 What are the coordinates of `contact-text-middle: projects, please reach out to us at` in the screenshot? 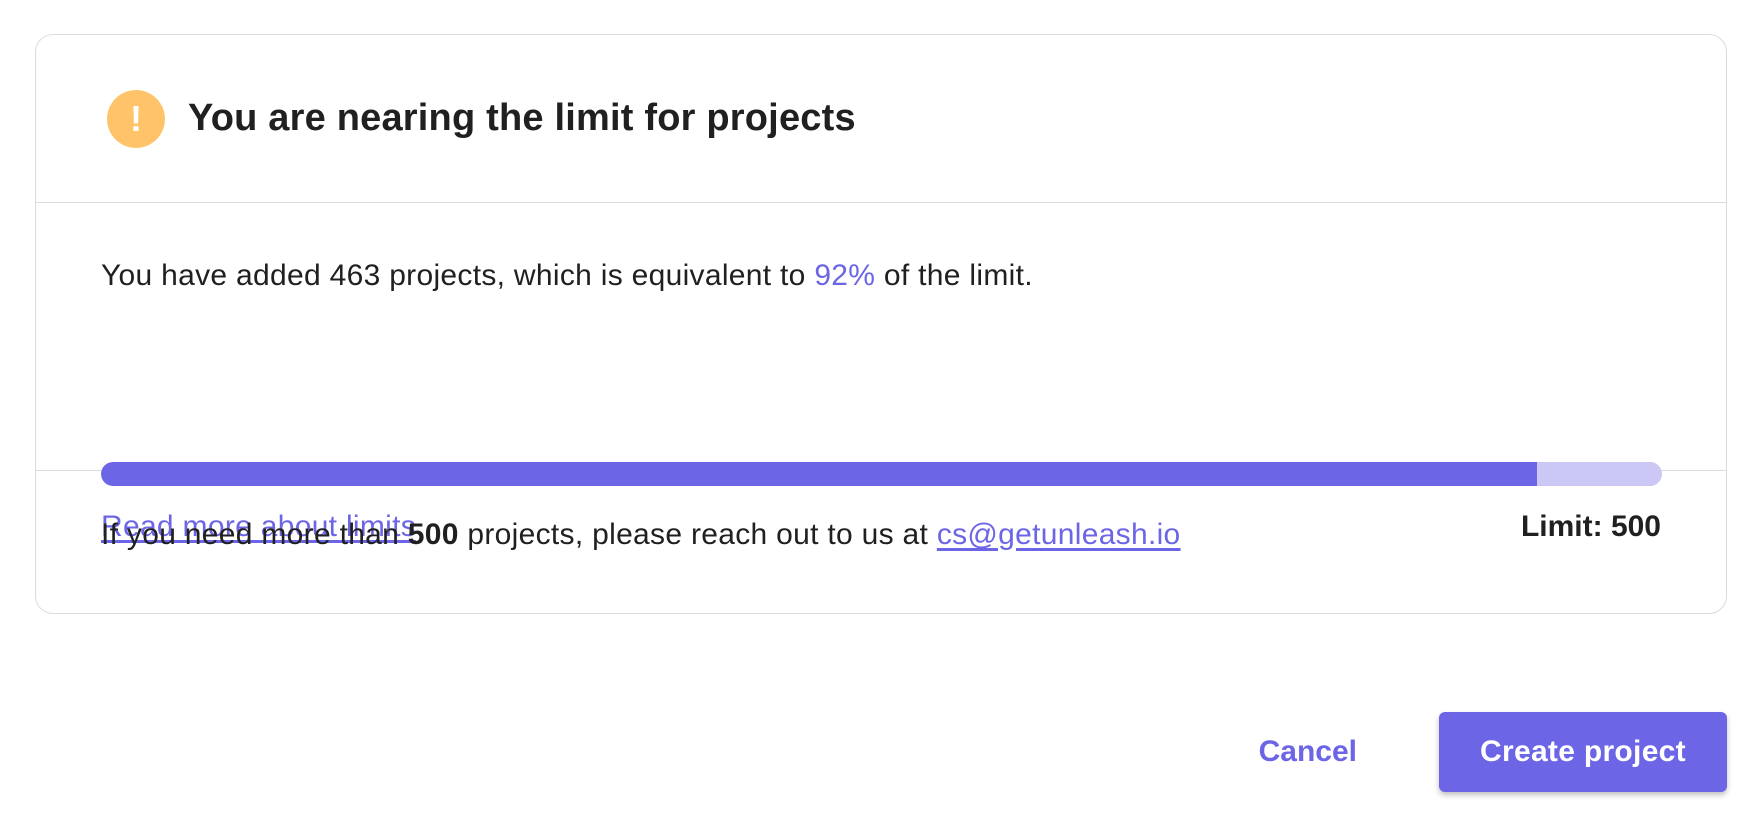 It's located at (697, 534).